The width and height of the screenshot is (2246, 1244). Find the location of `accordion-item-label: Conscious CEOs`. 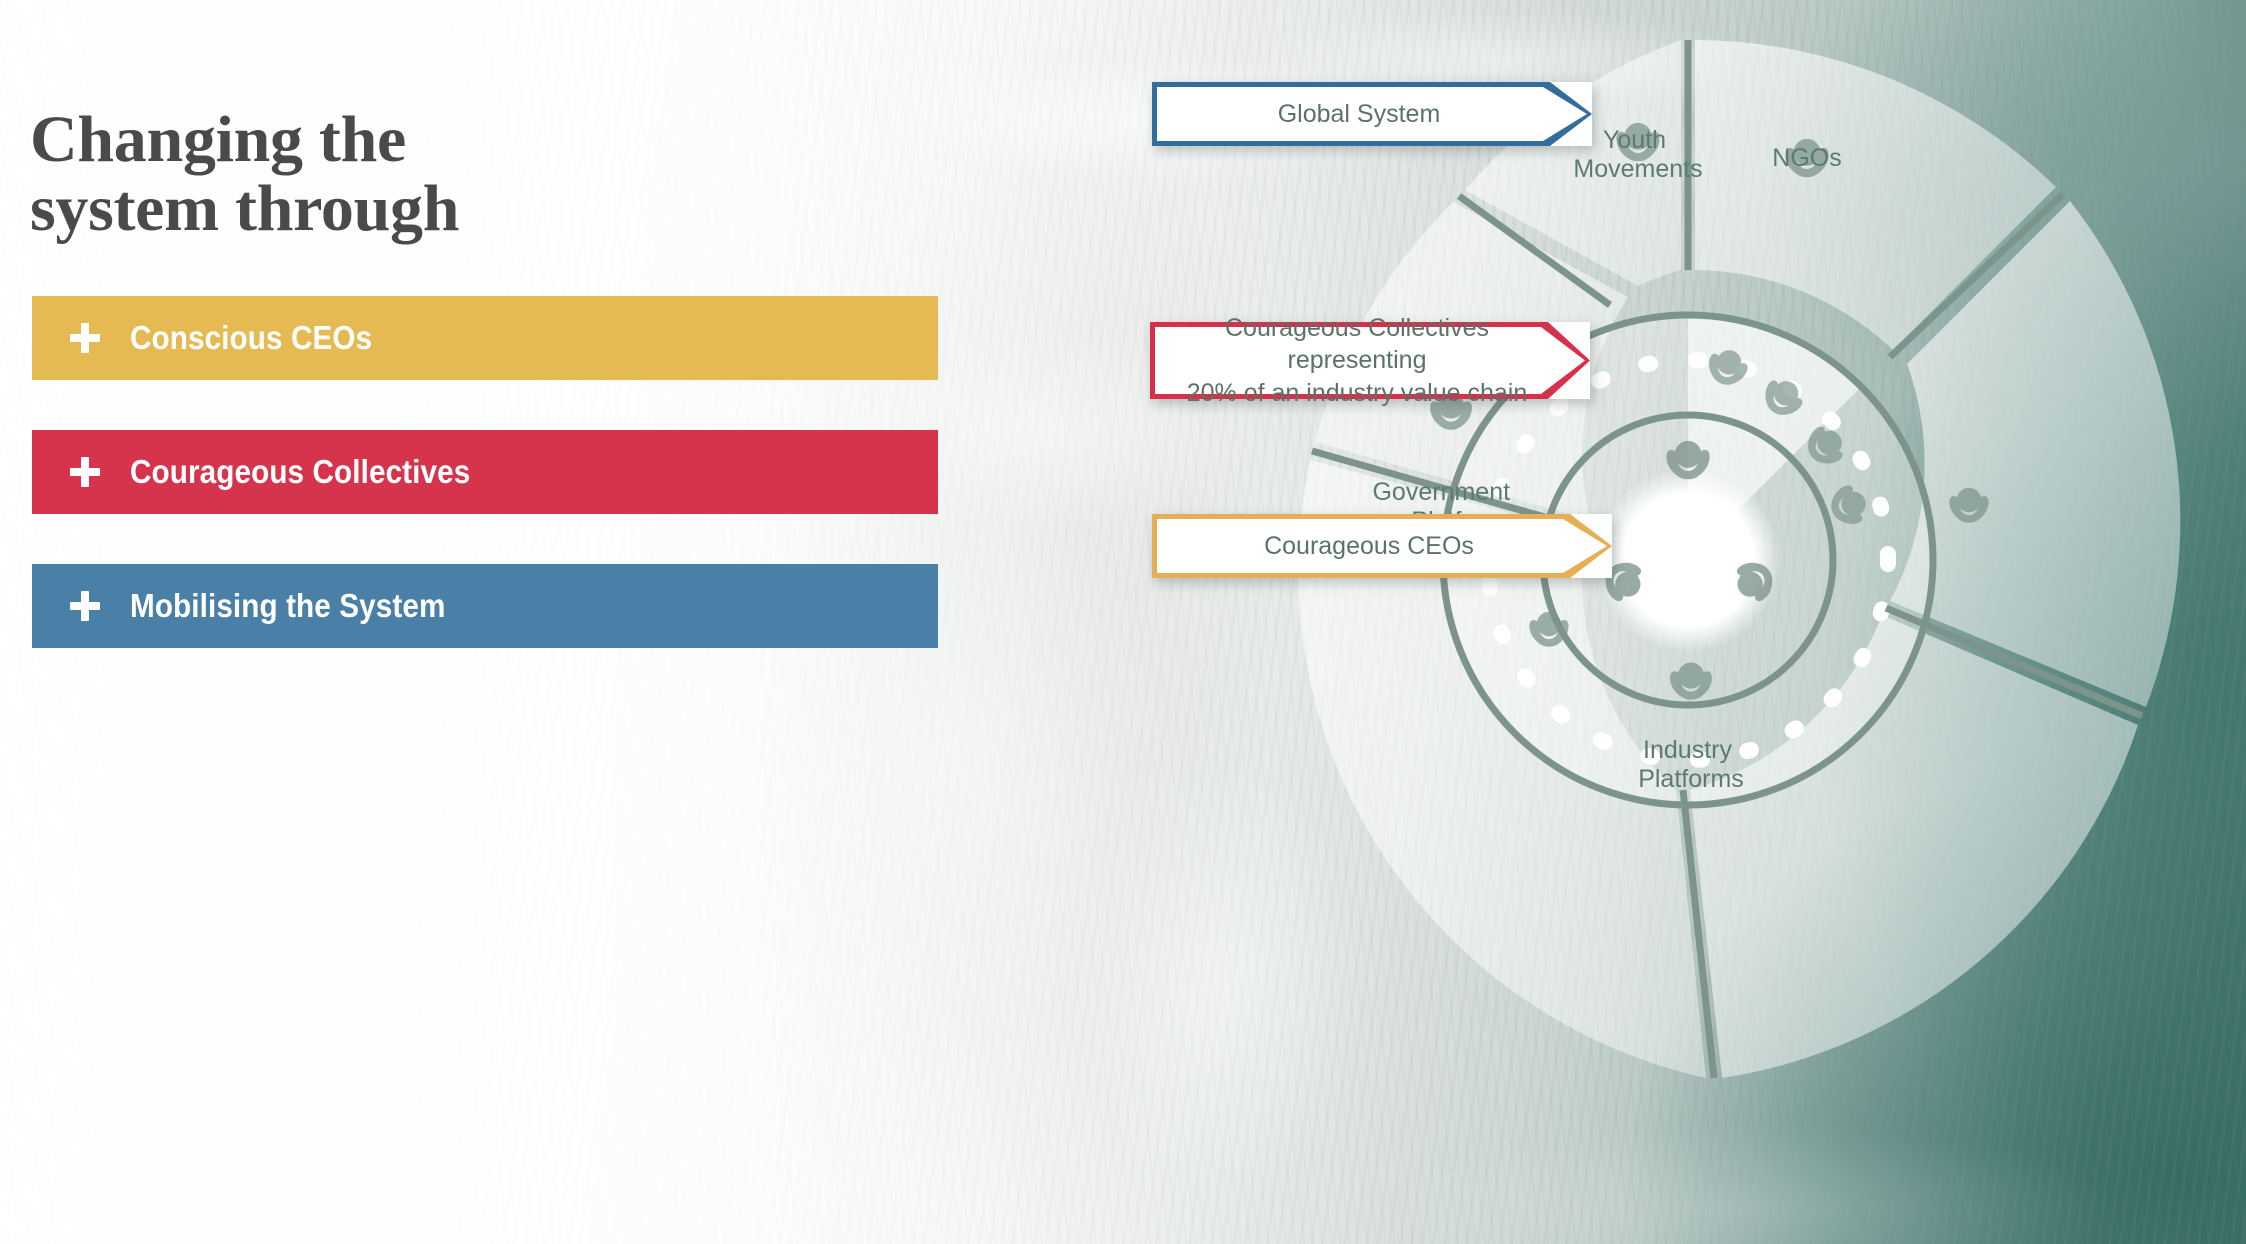

accordion-item-label: Conscious CEOs is located at coordinates (251, 337).